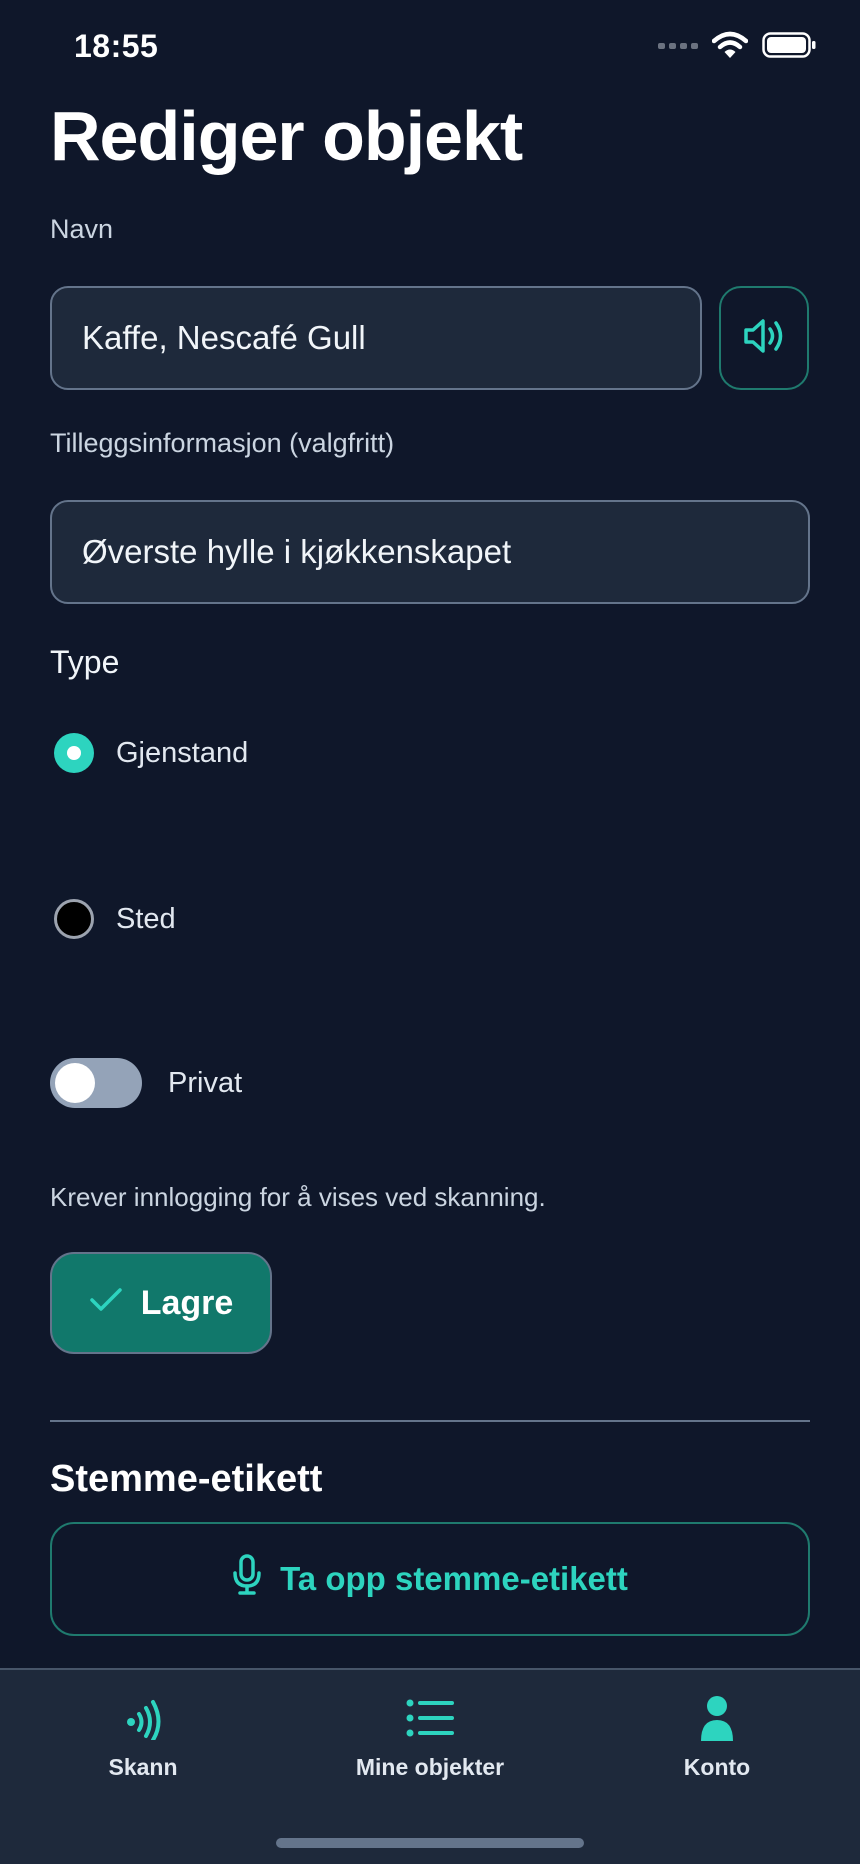 This screenshot has height=1864, width=860. I want to click on private-toggle-row: Privat, so click(146, 1083).